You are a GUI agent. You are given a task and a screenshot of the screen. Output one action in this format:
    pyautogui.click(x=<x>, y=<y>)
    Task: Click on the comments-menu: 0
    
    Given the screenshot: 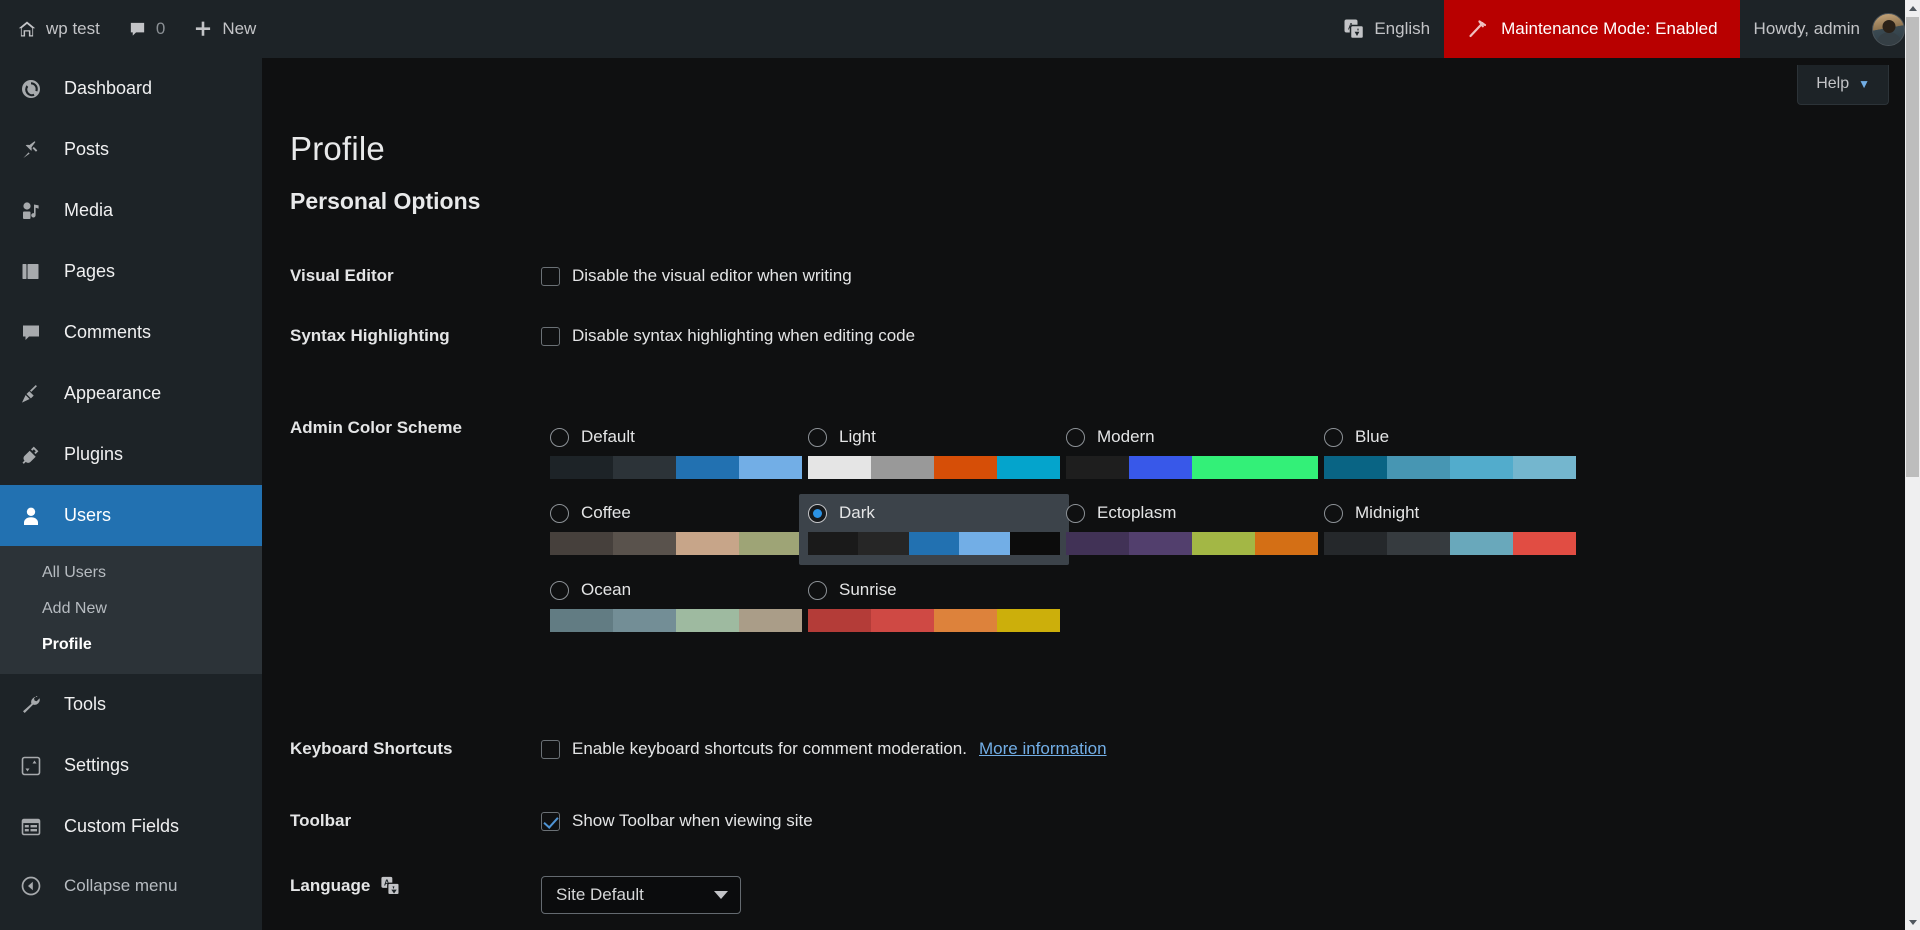 What is the action you would take?
    pyautogui.click(x=146, y=29)
    